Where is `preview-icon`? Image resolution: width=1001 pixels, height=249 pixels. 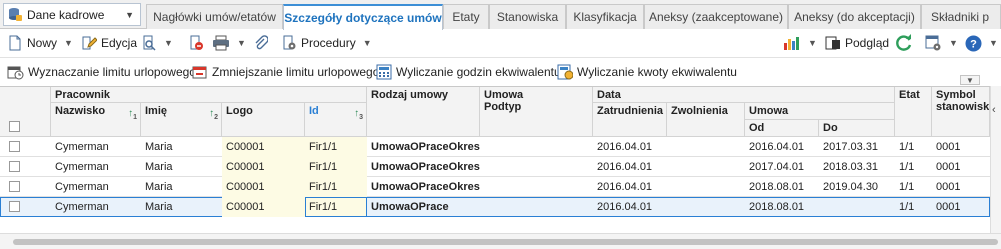
preview-icon is located at coordinates (832, 43).